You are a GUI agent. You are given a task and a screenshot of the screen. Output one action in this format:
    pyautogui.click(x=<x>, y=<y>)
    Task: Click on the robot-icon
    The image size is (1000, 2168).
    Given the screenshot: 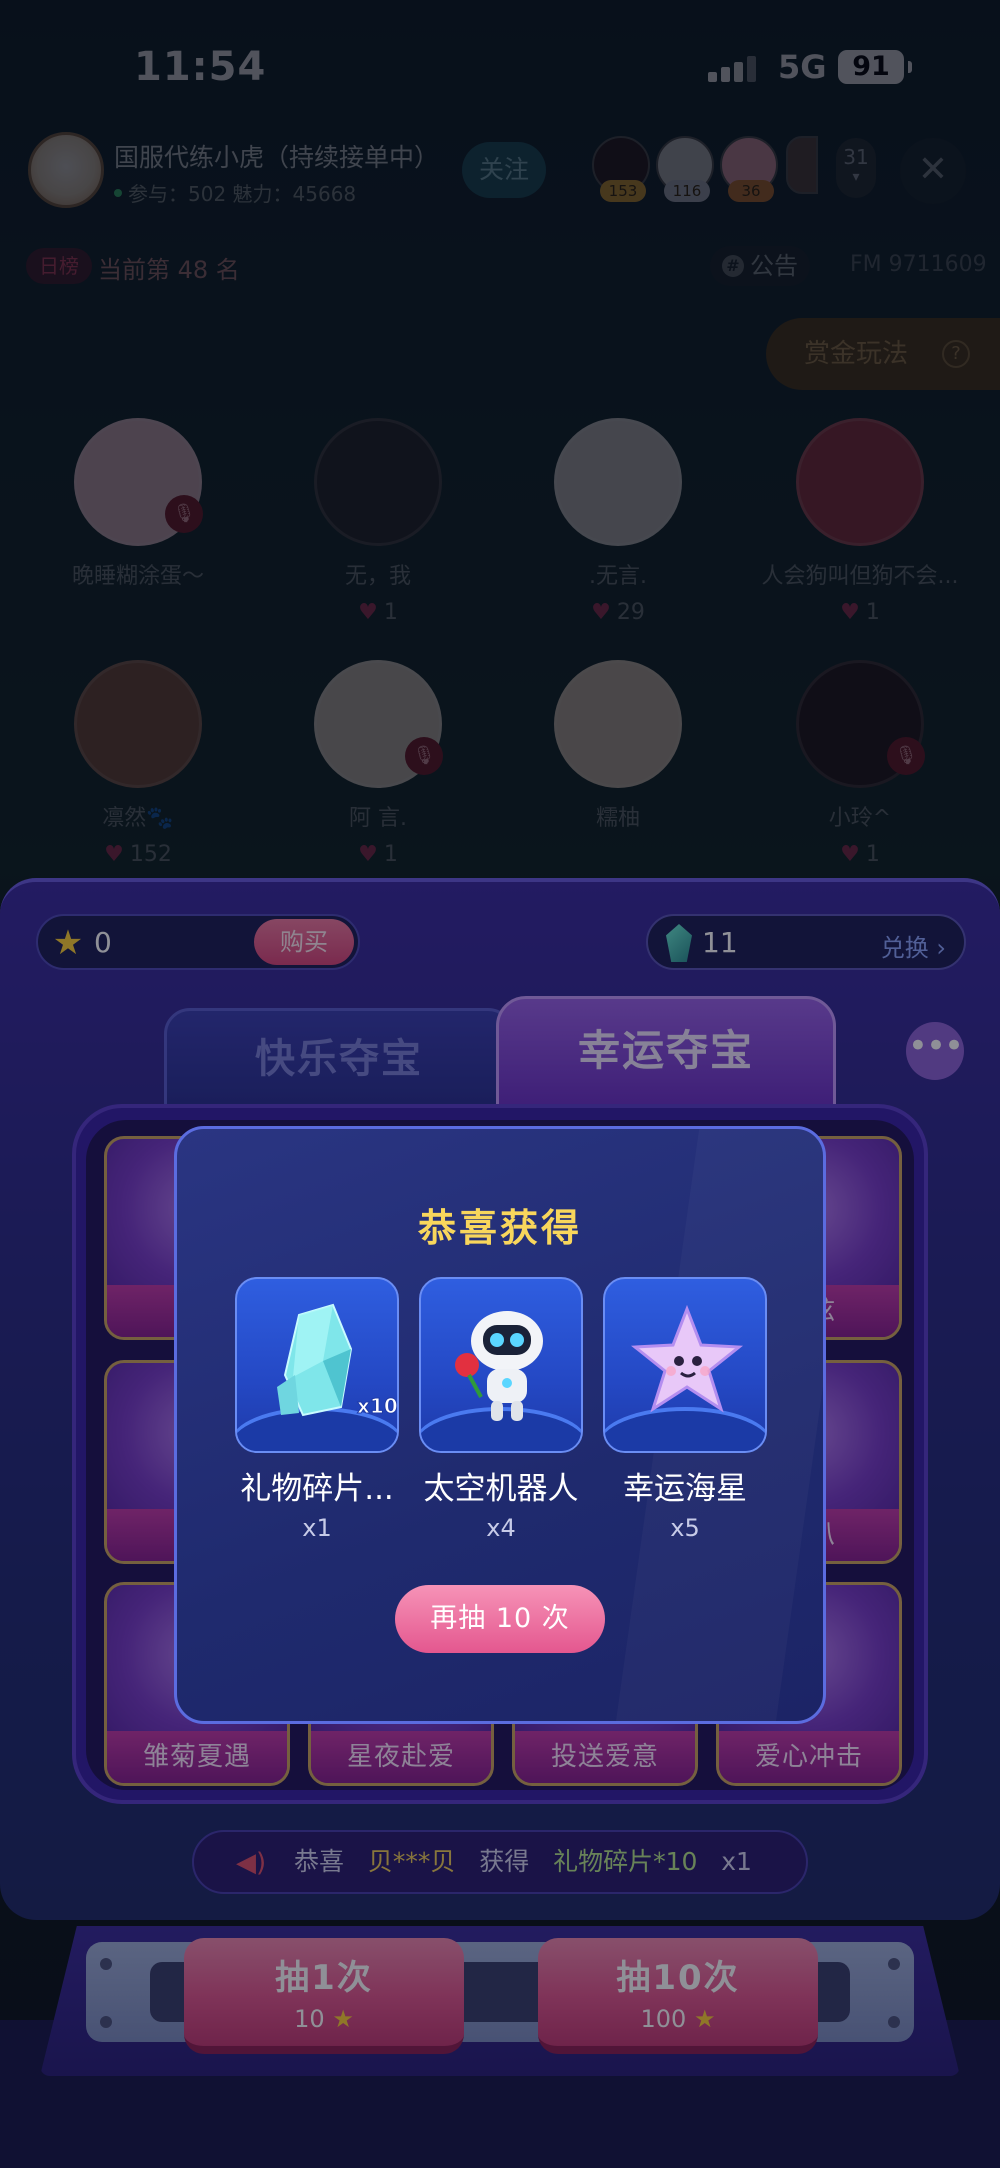 What is the action you would take?
    pyautogui.click(x=499, y=1366)
    